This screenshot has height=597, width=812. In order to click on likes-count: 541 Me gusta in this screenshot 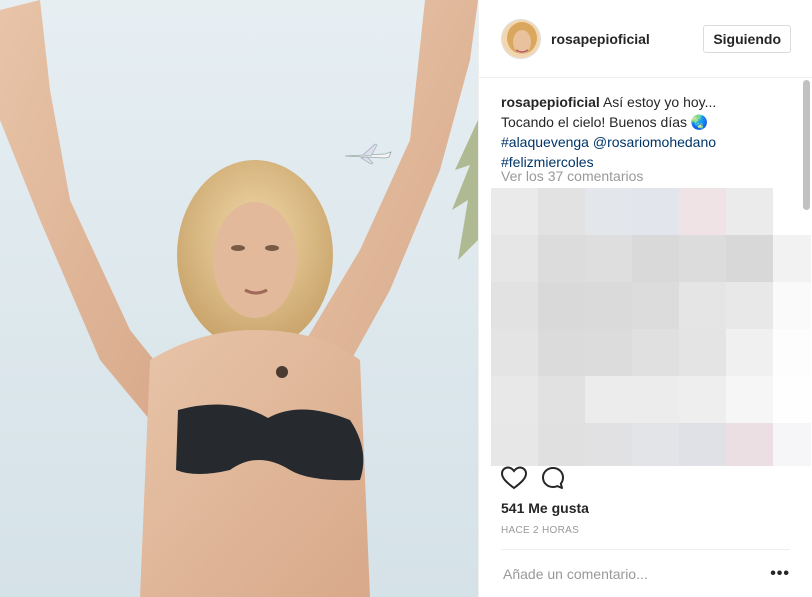, I will do `click(545, 508)`.